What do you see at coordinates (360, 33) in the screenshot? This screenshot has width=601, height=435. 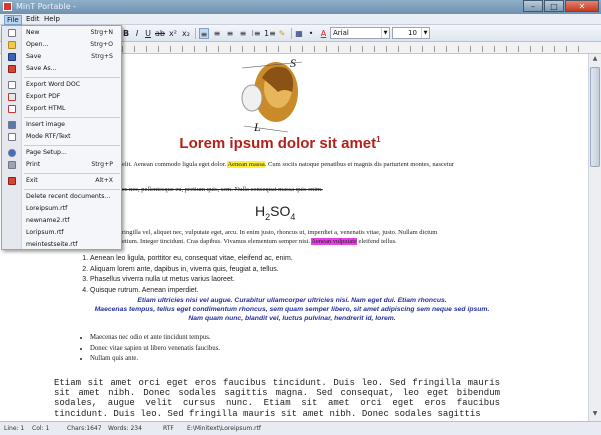 I see `font-select: Arial ▼` at bounding box center [360, 33].